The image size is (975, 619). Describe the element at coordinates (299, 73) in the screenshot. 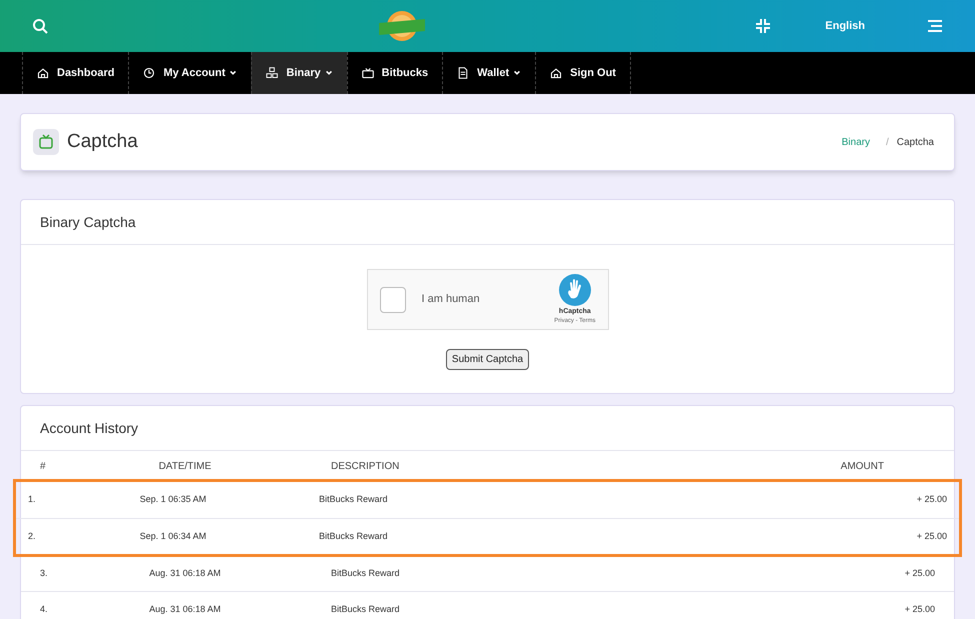

I see `nav-item: Binary` at that location.